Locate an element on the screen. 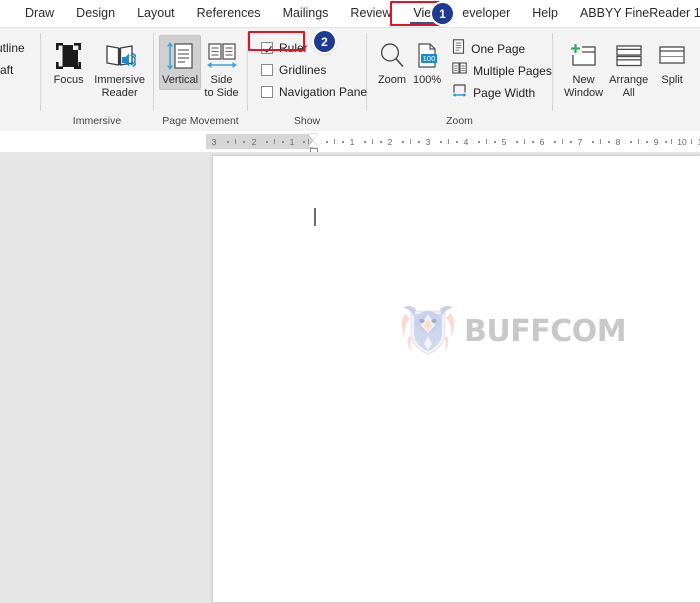  group-label-show: Show is located at coordinates (307, 121).